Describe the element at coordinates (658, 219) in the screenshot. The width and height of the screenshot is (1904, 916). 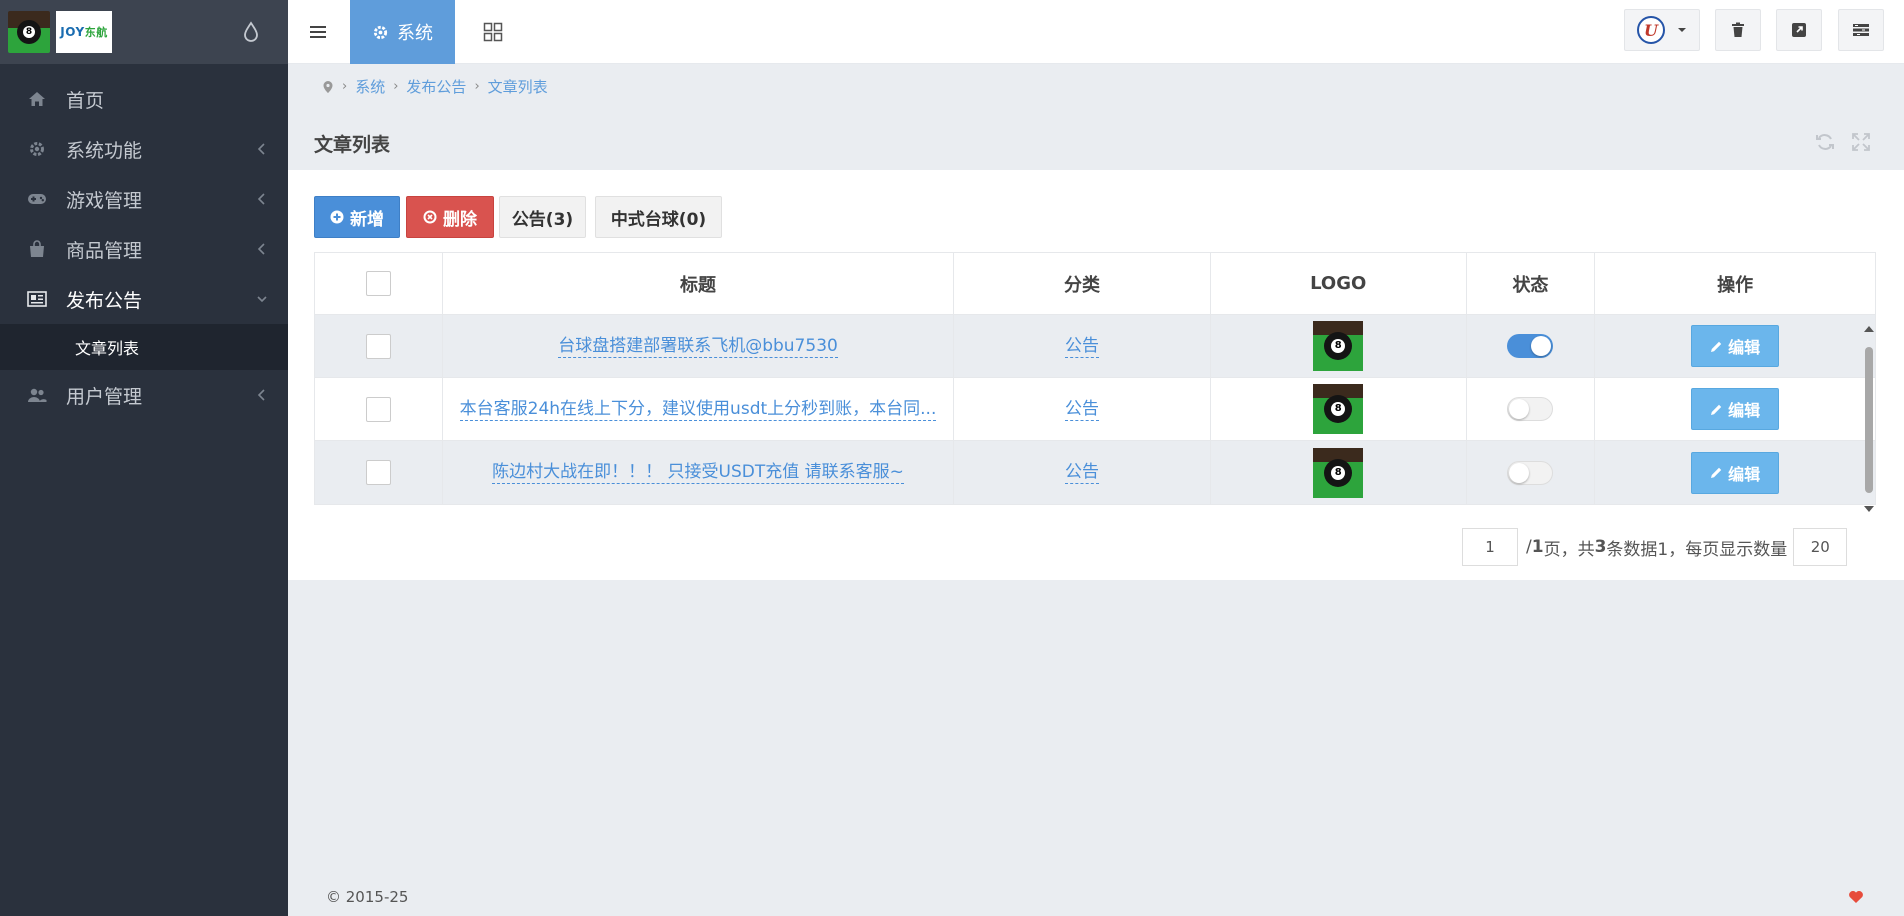
I see `filter-tab-label: 中式台球(0)` at that location.